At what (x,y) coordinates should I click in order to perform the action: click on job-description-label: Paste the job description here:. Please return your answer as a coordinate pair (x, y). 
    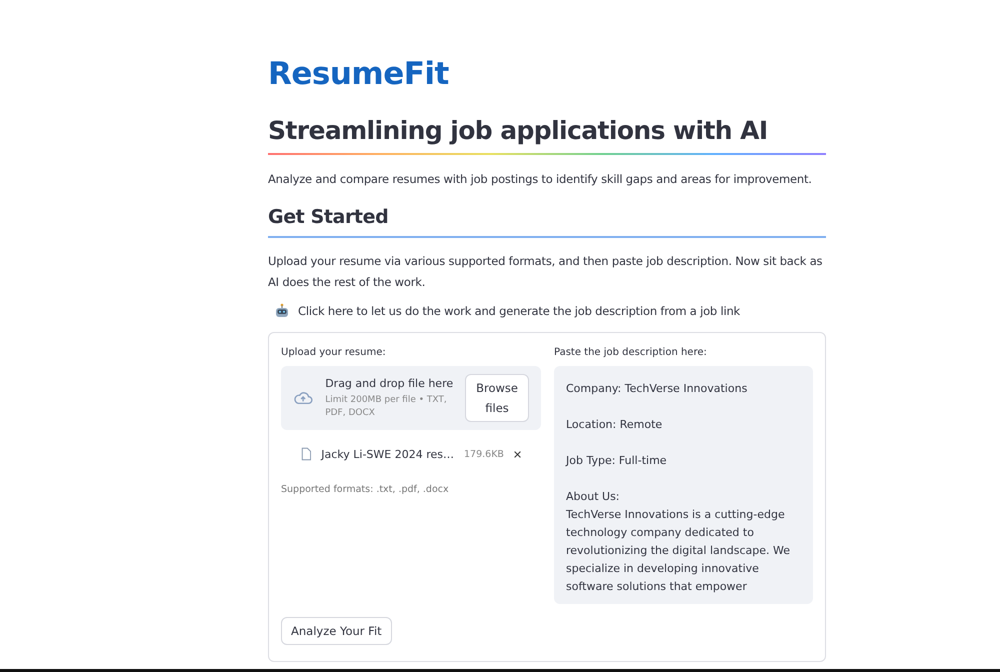
    Looking at the image, I should click on (631, 352).